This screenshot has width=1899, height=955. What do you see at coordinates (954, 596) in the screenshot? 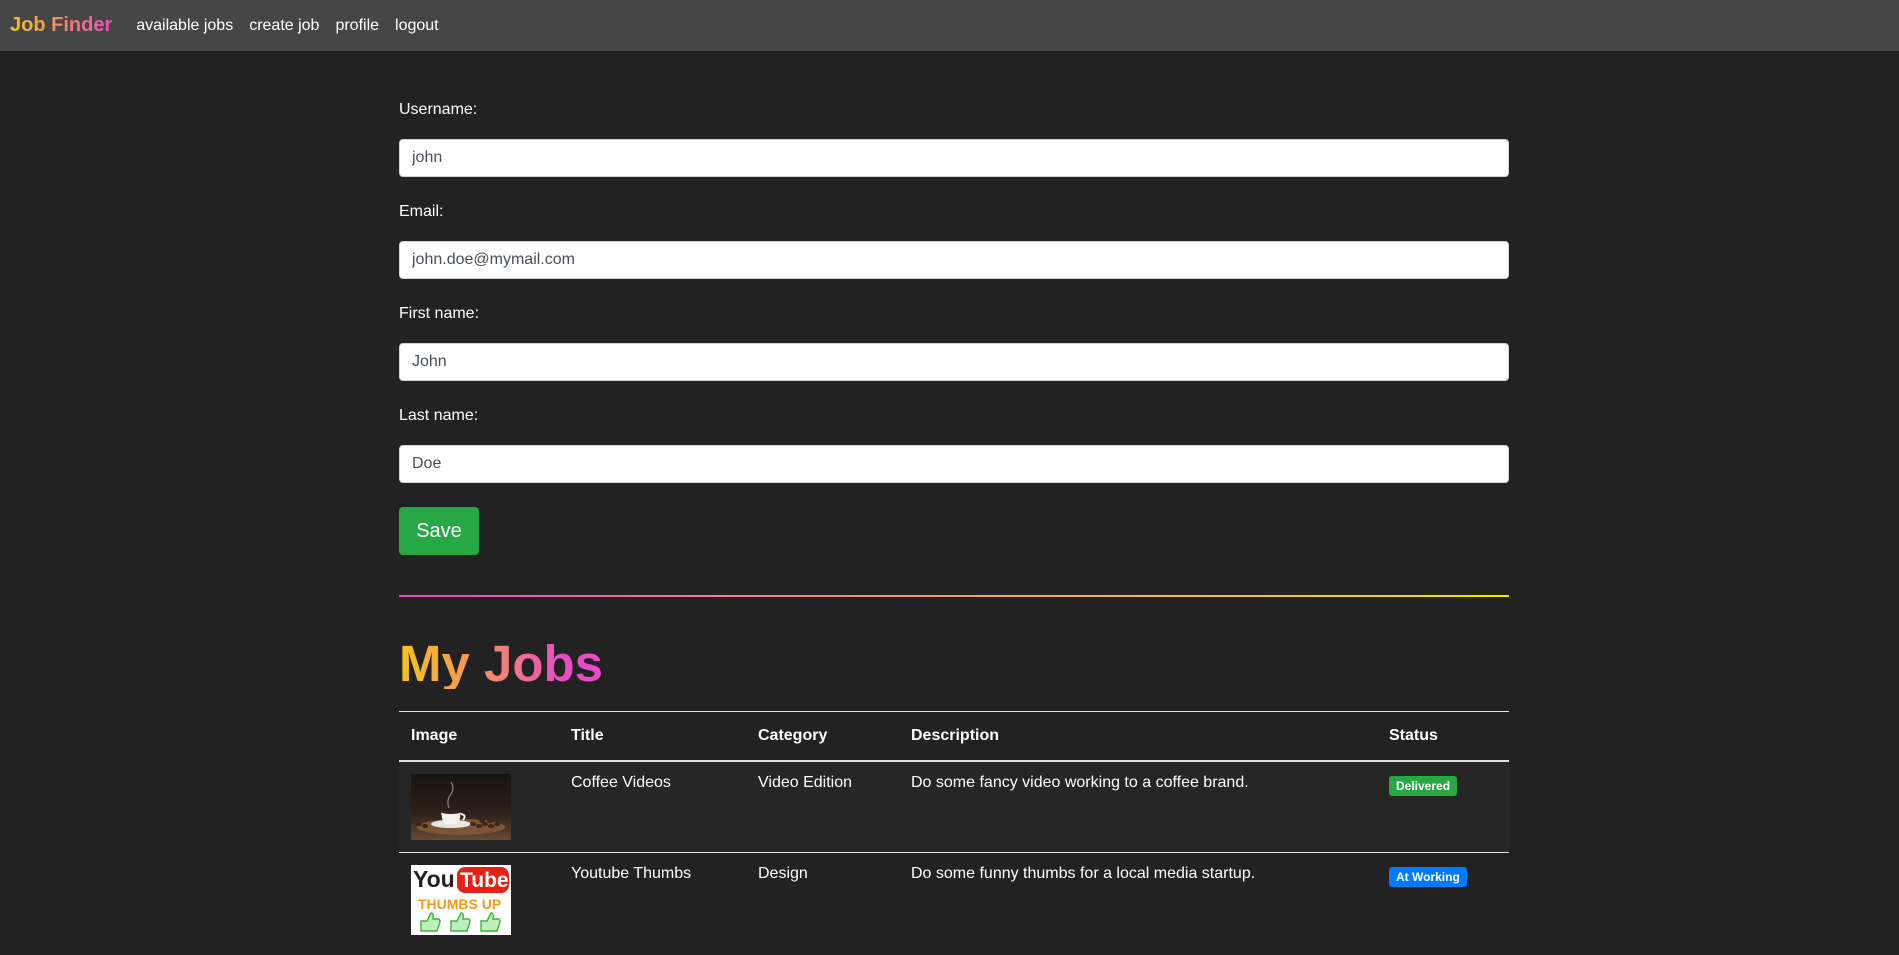
I see `gradient-divider` at bounding box center [954, 596].